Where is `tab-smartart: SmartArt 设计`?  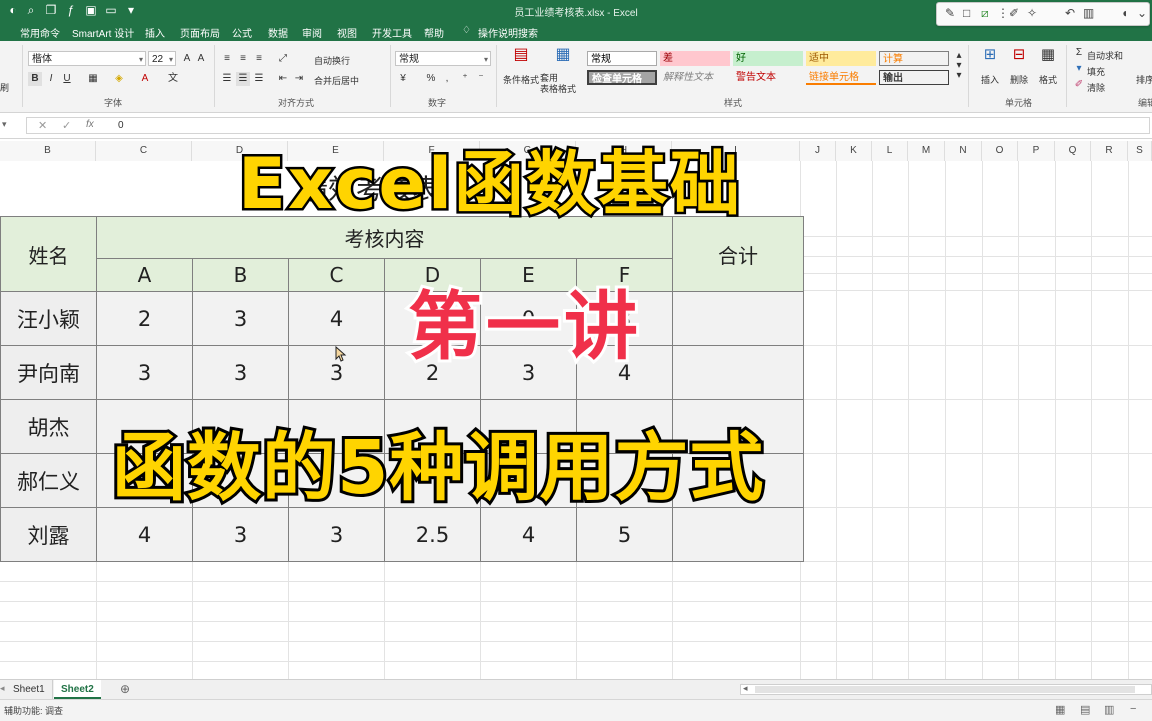 tab-smartart: SmartArt 设计 is located at coordinates (103, 32).